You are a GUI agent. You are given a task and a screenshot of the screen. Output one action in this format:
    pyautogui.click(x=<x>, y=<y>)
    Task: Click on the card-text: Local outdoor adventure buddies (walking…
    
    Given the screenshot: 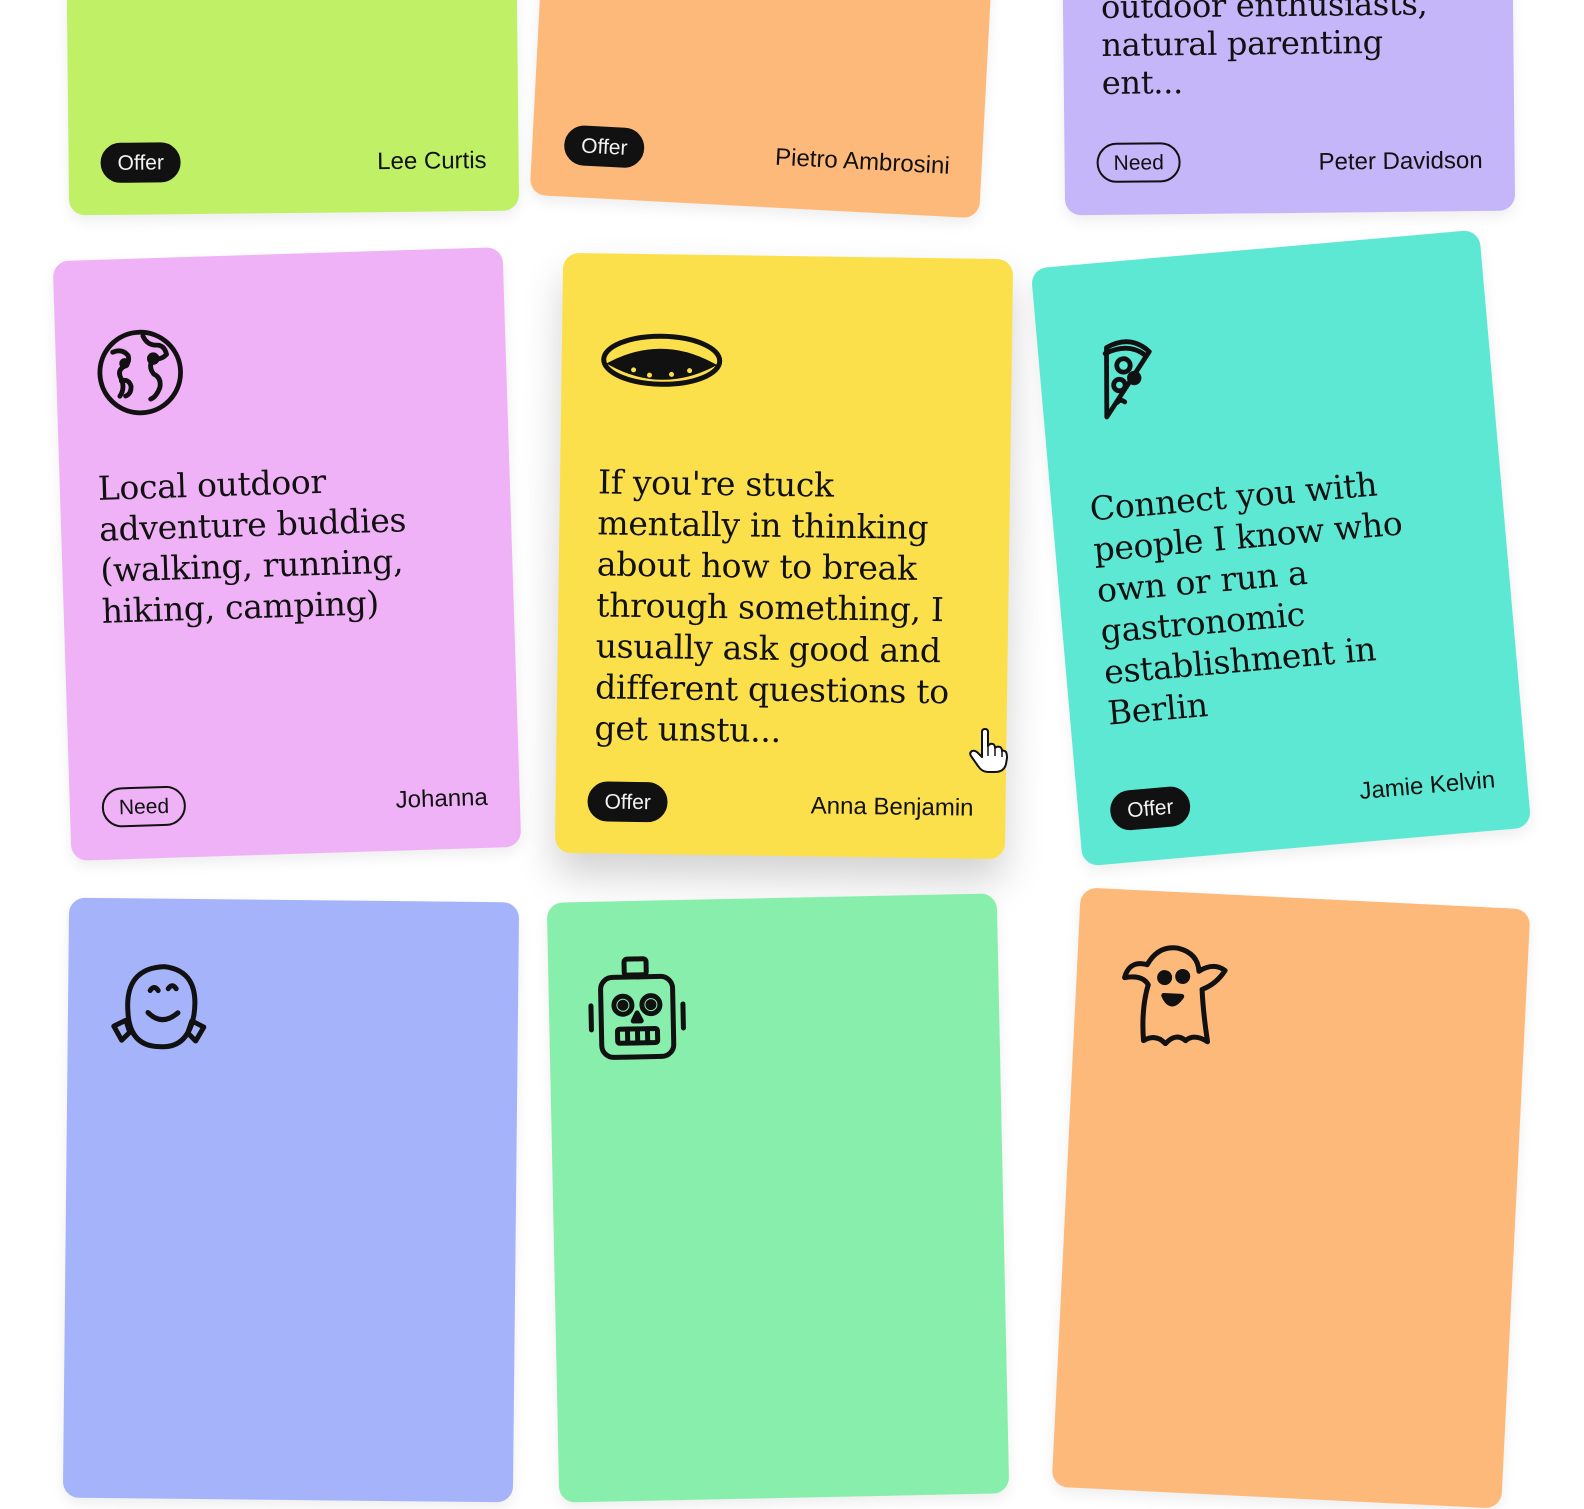 What is the action you would take?
    pyautogui.click(x=252, y=546)
    